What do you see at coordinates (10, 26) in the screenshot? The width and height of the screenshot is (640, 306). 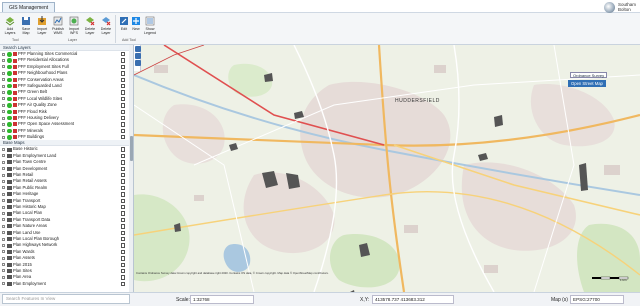 I see `add-layers-button: Add Layers` at bounding box center [10, 26].